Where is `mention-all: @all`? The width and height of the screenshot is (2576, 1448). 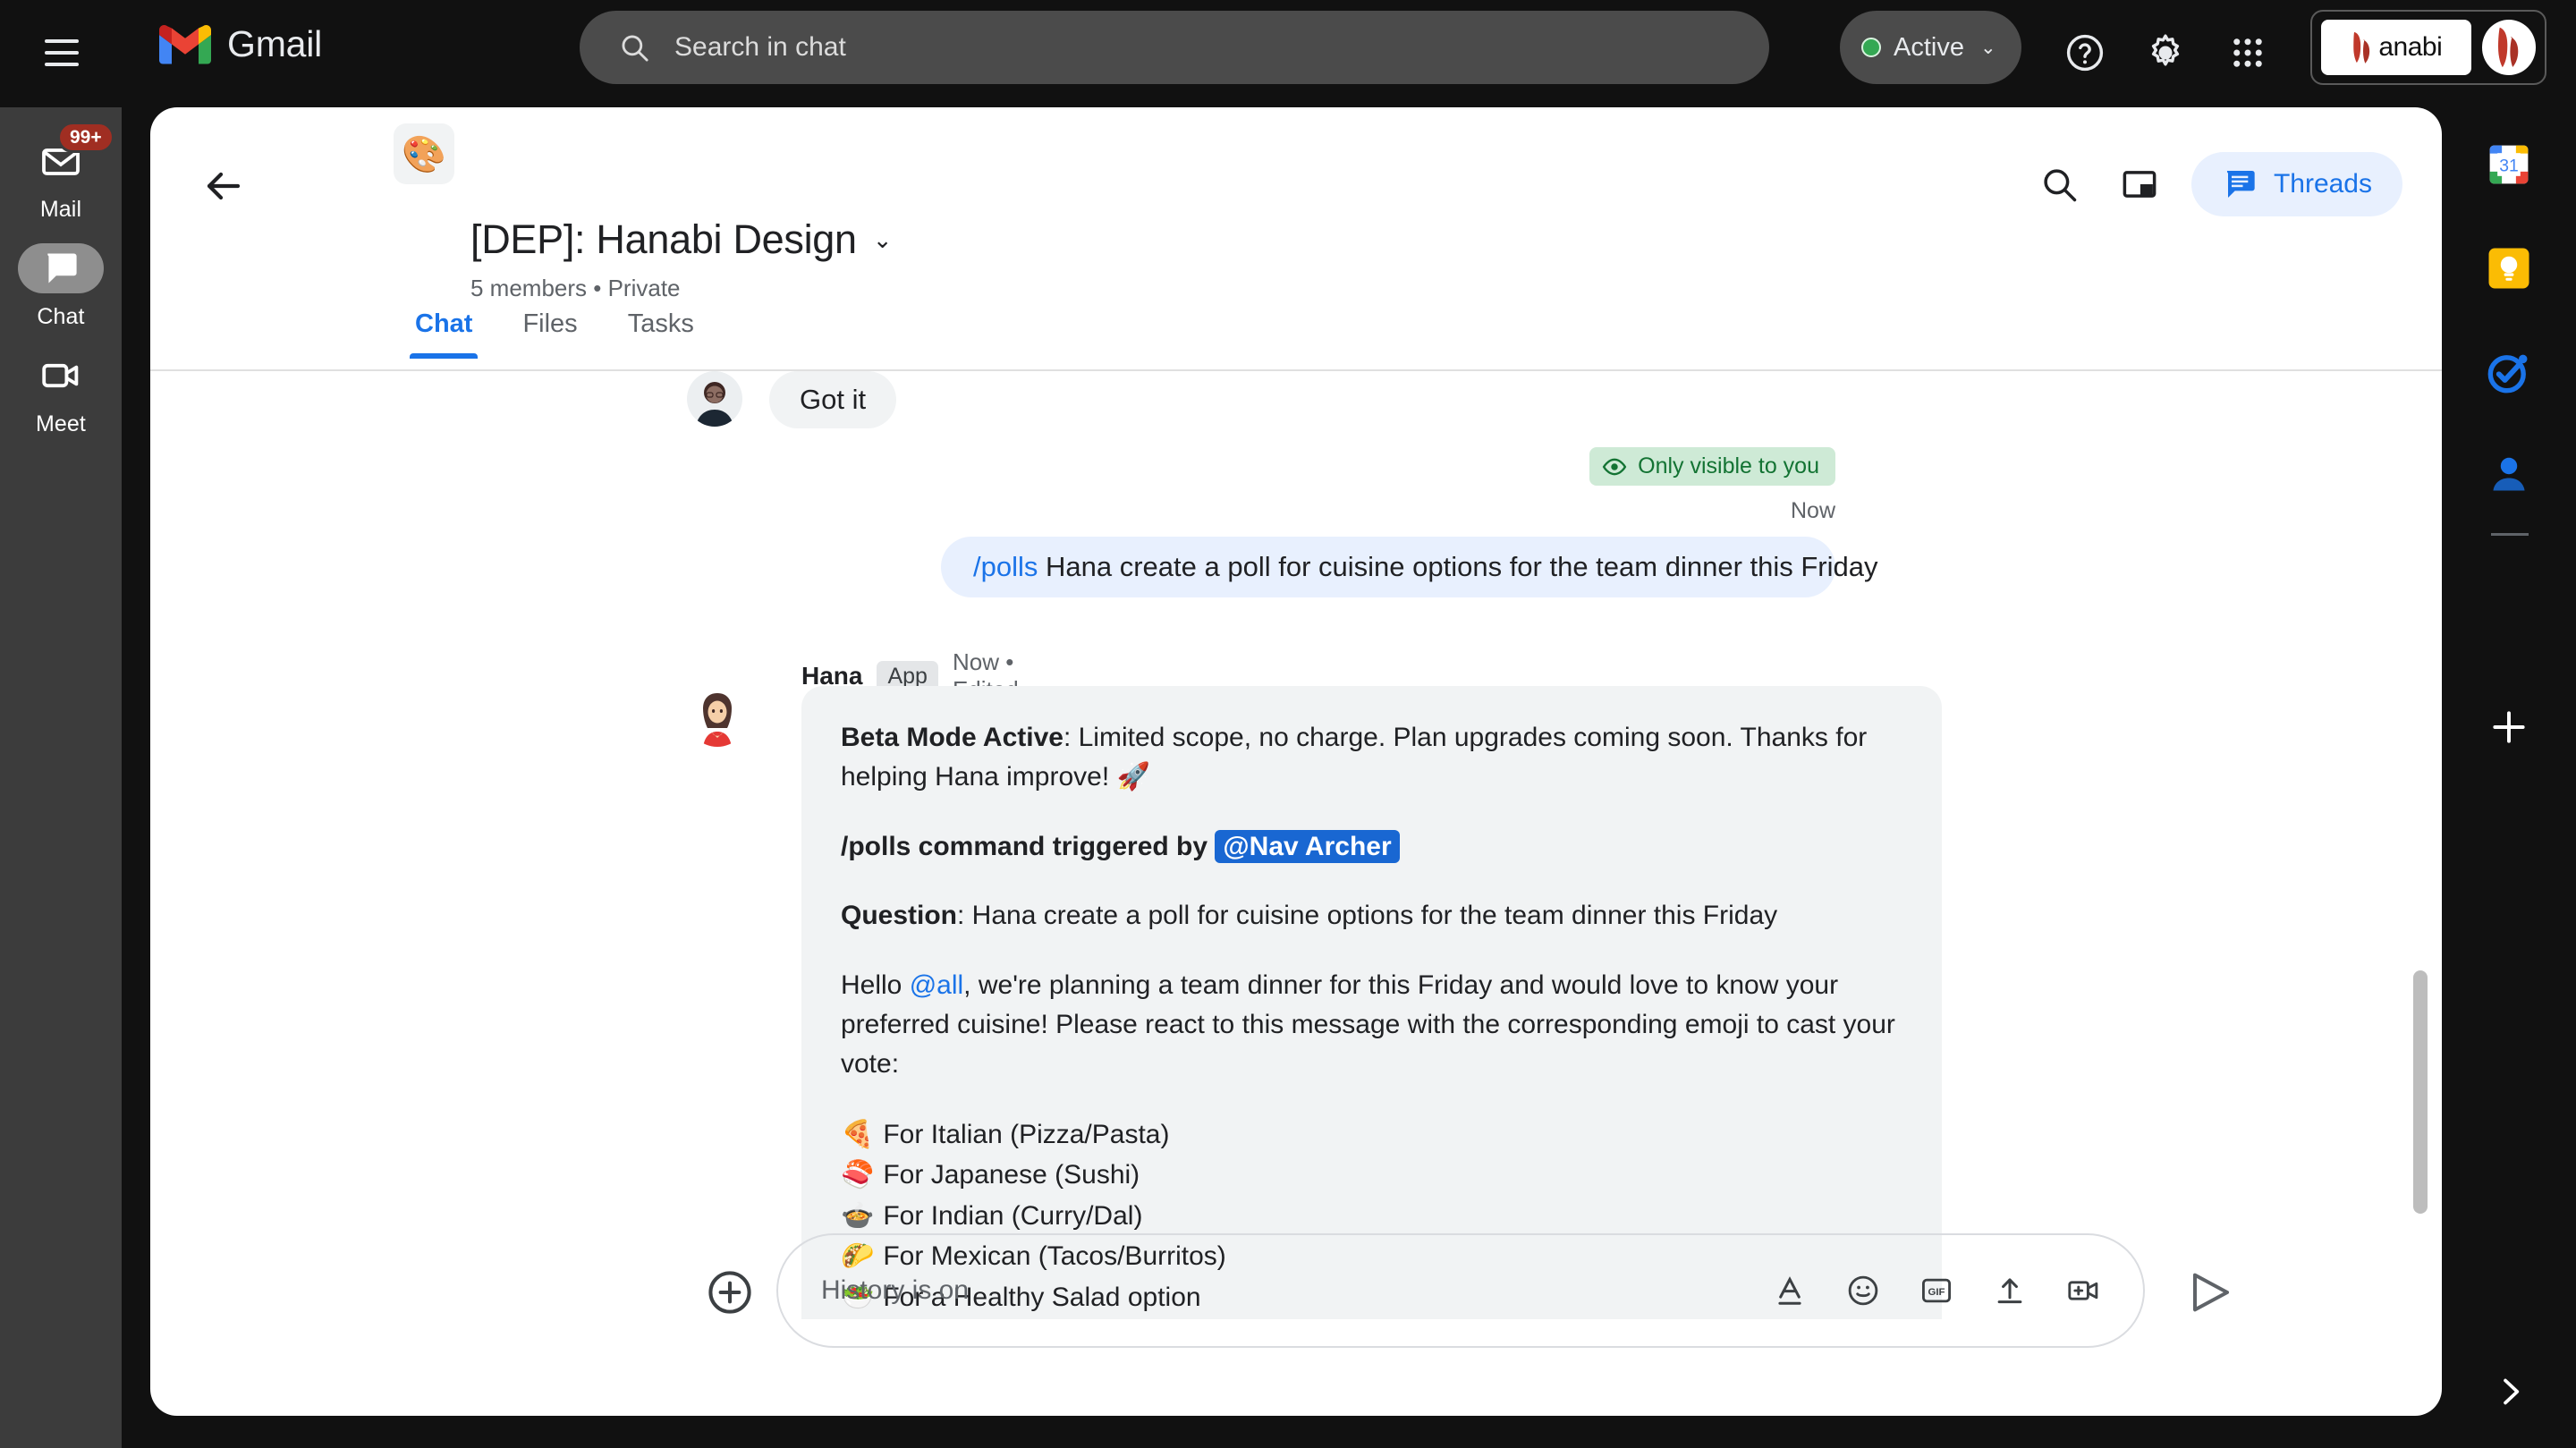
mention-all: @all is located at coordinates (936, 985).